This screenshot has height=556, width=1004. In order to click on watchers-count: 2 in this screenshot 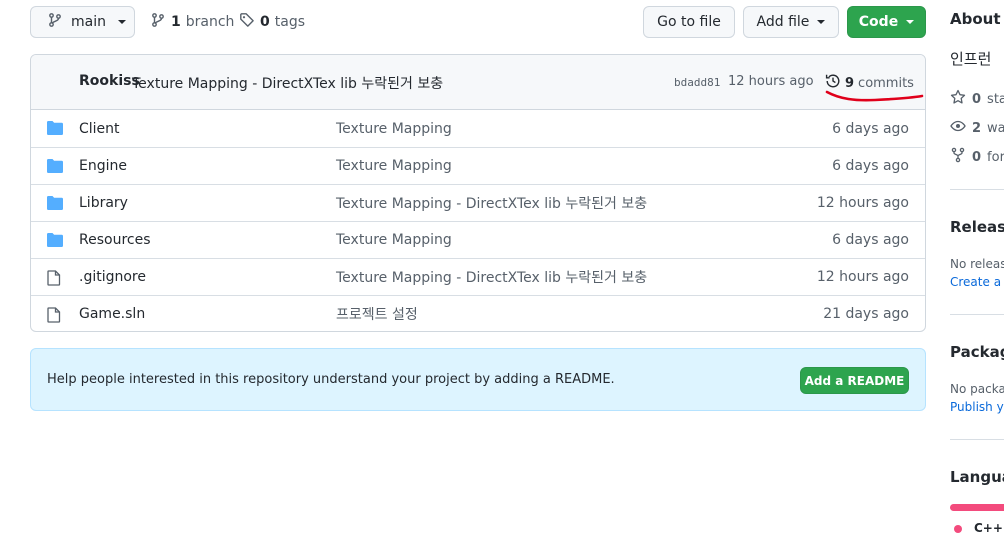, I will do `click(977, 128)`.